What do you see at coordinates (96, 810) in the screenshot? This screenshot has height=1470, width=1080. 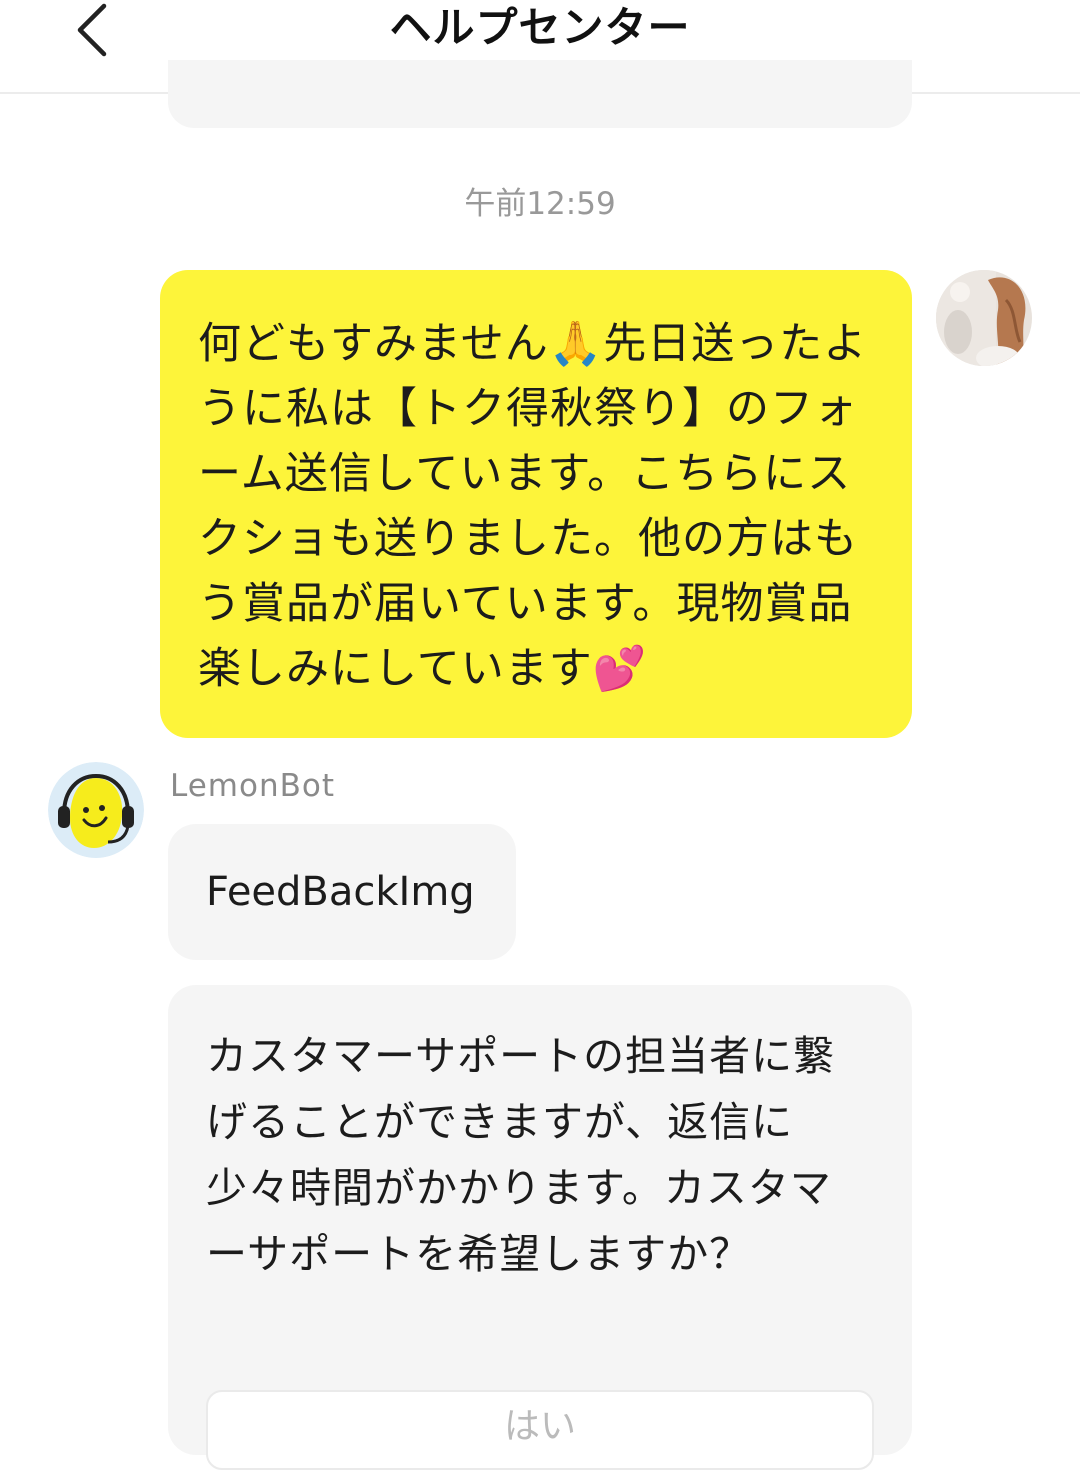 I see `bot-avatar` at bounding box center [96, 810].